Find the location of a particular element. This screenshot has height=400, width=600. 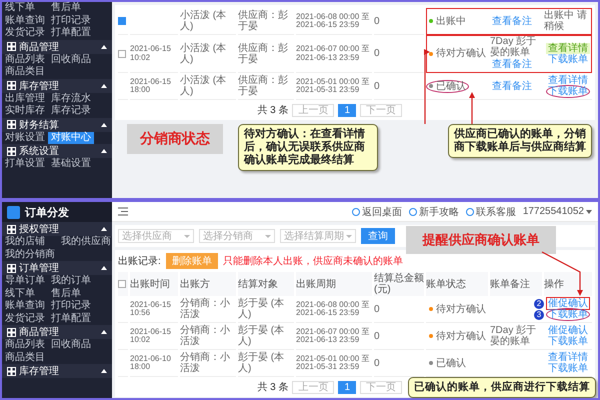

annotation-arrow is located at coordinates (472, 108).